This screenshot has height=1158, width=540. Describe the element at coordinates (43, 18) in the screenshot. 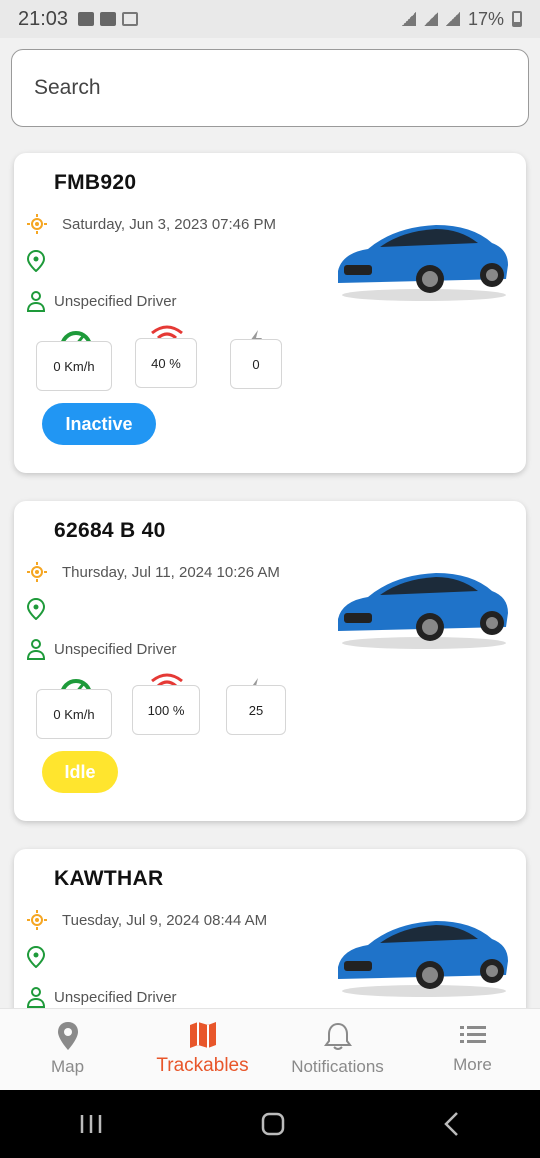

I see `status-time: 21:03` at that location.